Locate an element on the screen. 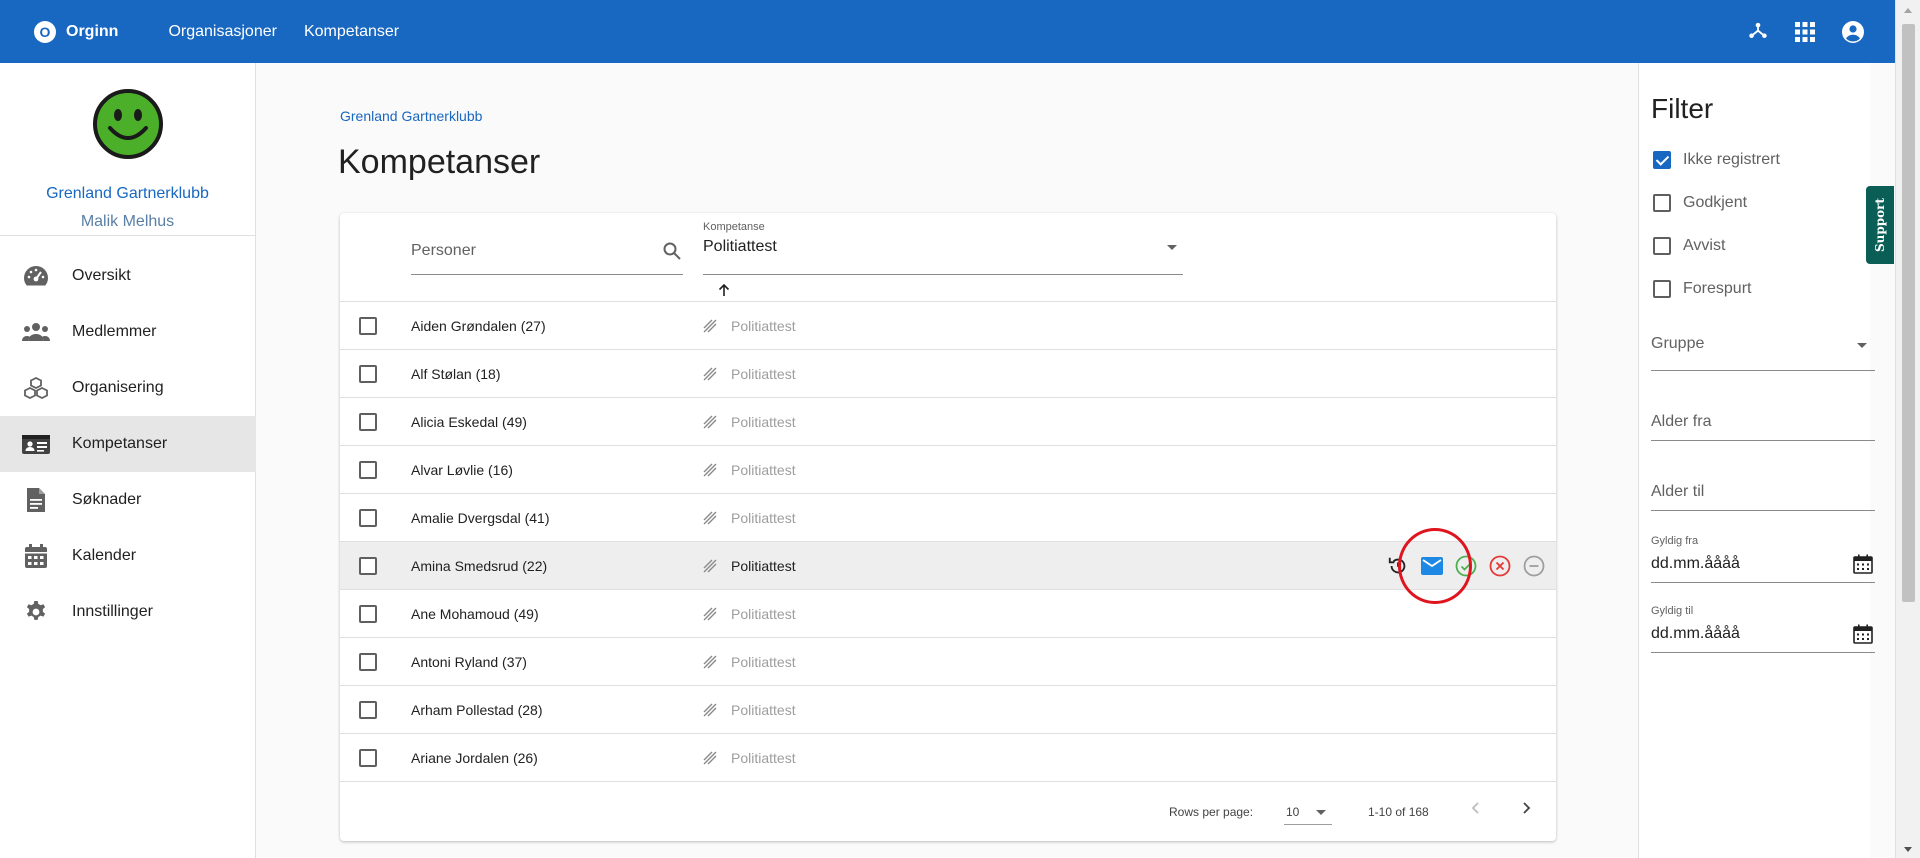 The height and width of the screenshot is (858, 1920). person-search-field is located at coordinates (547, 254).